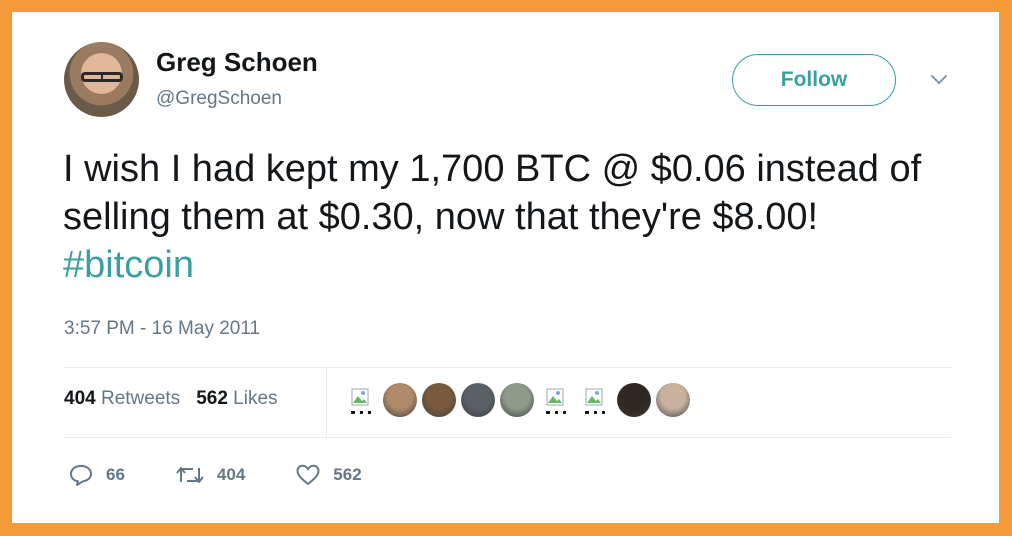 Image resolution: width=1012 pixels, height=536 pixels. What do you see at coordinates (80, 398) in the screenshot?
I see `retweets-count: 404` at bounding box center [80, 398].